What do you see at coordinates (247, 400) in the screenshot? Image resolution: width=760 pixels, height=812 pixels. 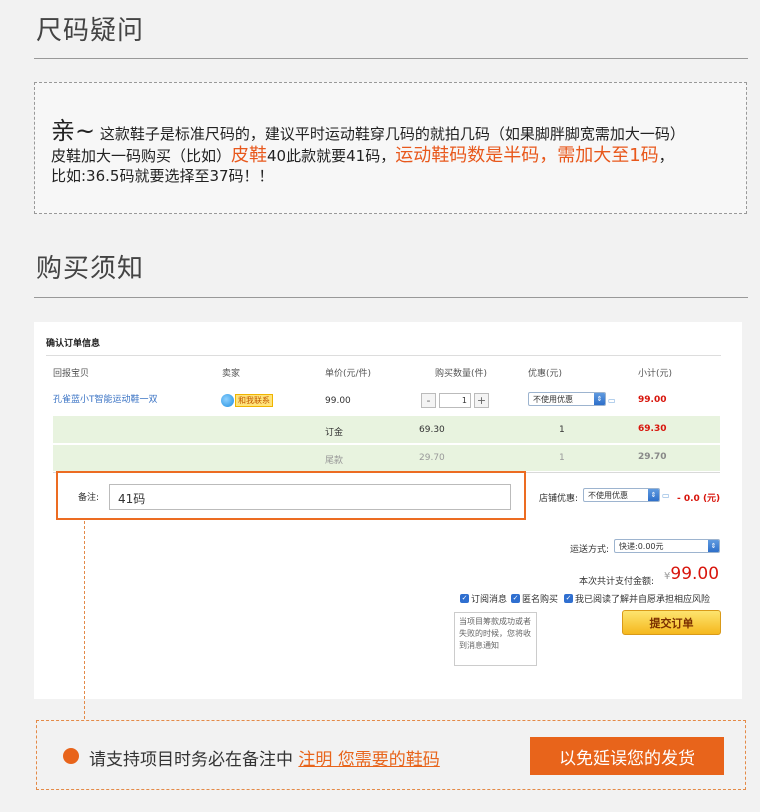 I see `contact-seller-button: 和我联系` at bounding box center [247, 400].